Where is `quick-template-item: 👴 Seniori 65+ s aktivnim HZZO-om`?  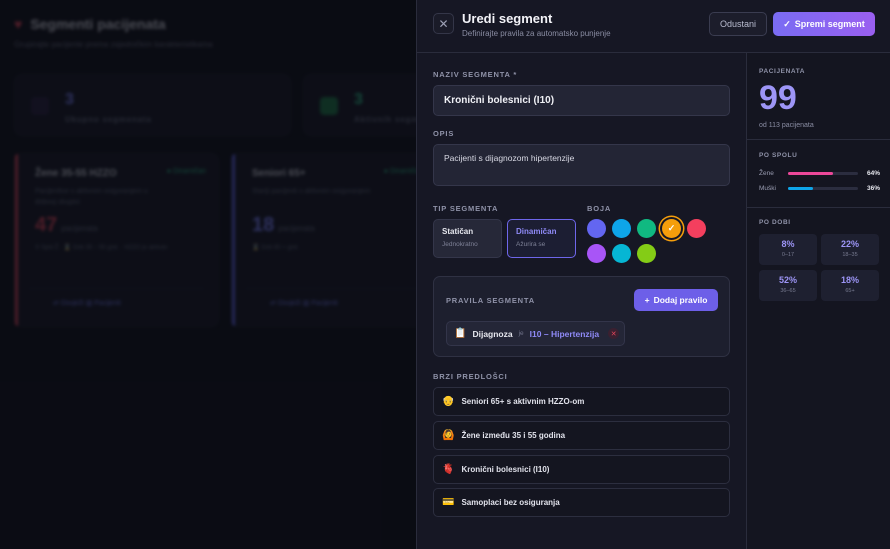 quick-template-item: 👴 Seniori 65+ s aktivnim HZZO-om is located at coordinates (581, 401).